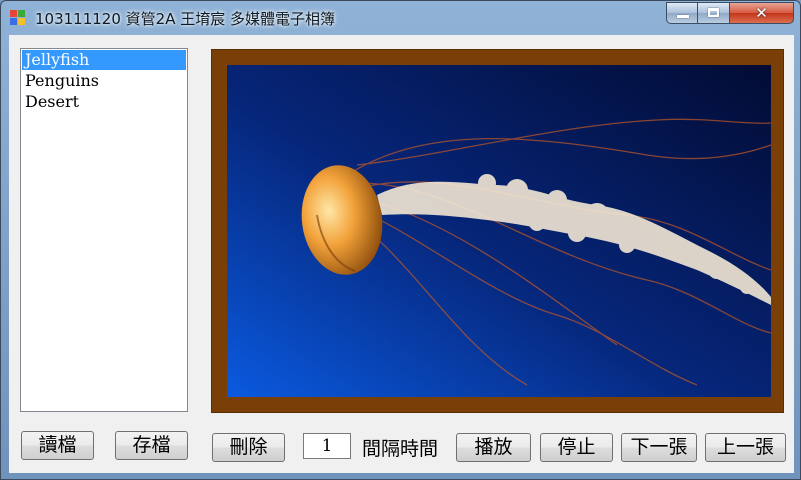 Image resolution: width=801 pixels, height=480 pixels. What do you see at coordinates (104, 81) in the screenshot?
I see `list-item: Penguins` at bounding box center [104, 81].